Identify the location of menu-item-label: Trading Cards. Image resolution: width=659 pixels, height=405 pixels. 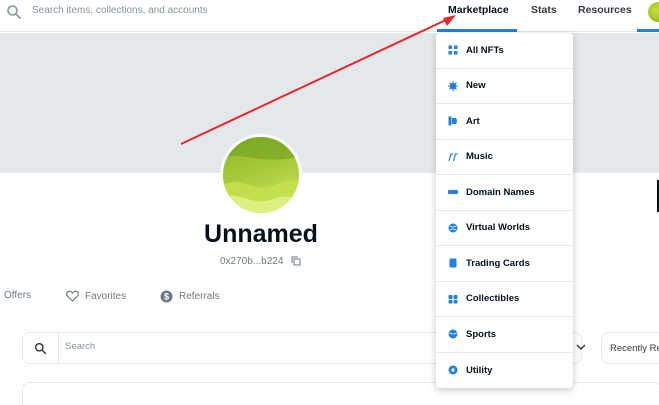
(498, 263).